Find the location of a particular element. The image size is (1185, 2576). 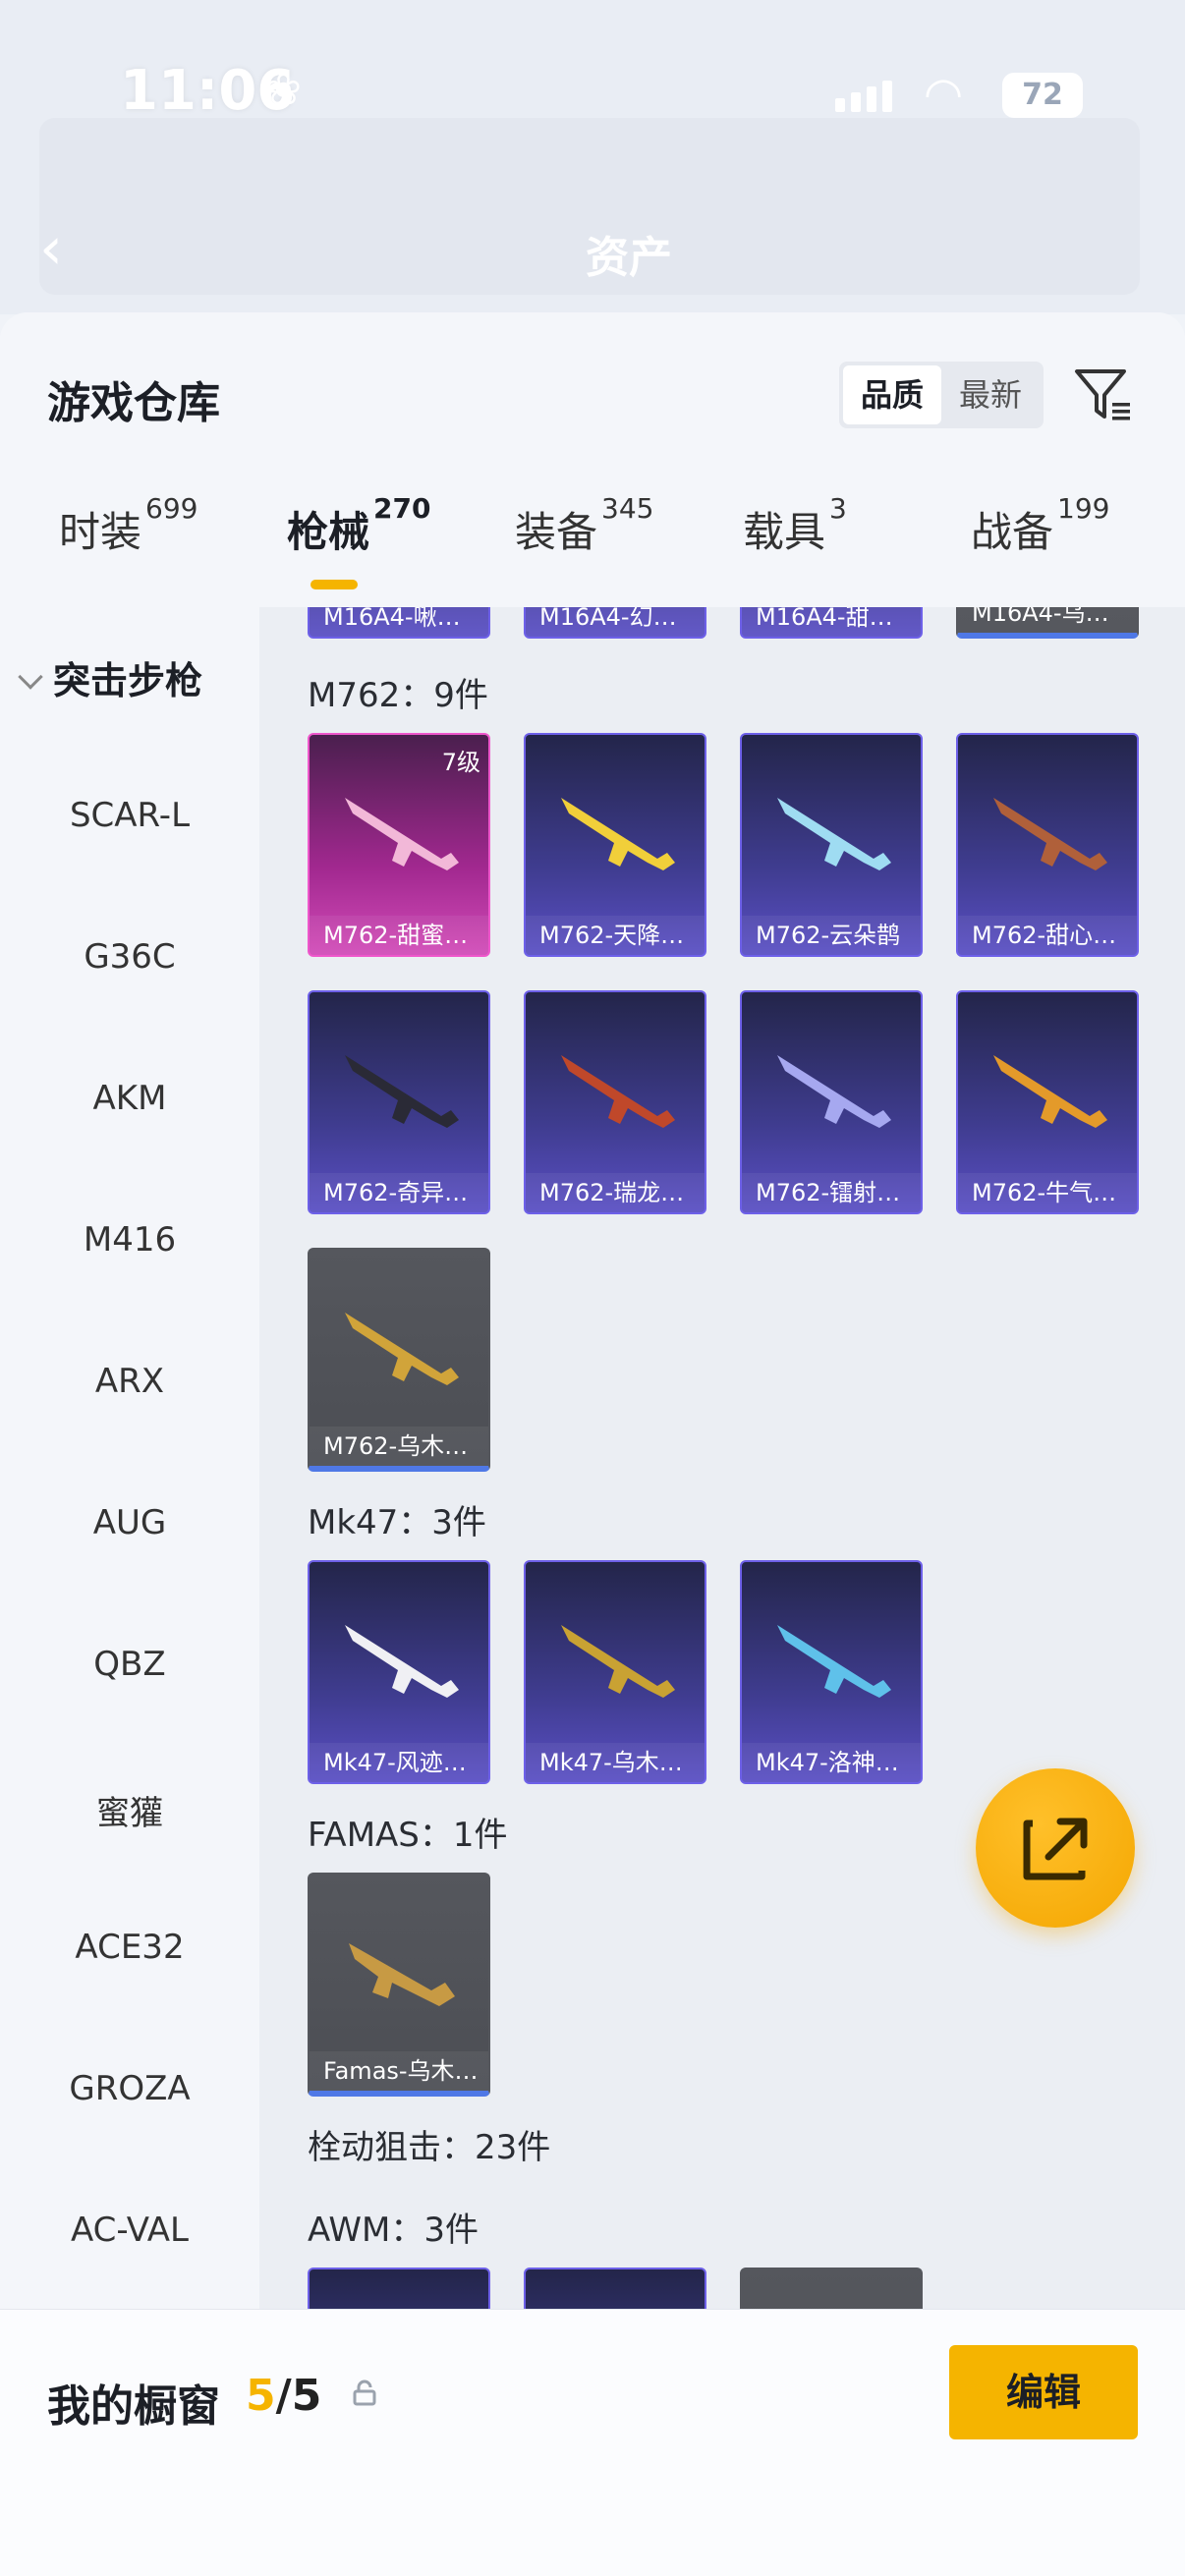

tab-fashion: 时装 699 is located at coordinates (129, 525).